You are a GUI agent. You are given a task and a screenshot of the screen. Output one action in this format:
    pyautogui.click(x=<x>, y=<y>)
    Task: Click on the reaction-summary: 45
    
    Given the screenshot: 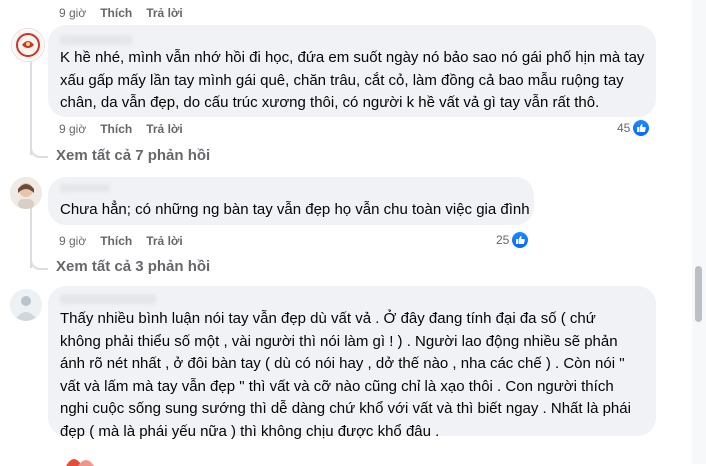 What is the action you would take?
    pyautogui.click(x=633, y=128)
    